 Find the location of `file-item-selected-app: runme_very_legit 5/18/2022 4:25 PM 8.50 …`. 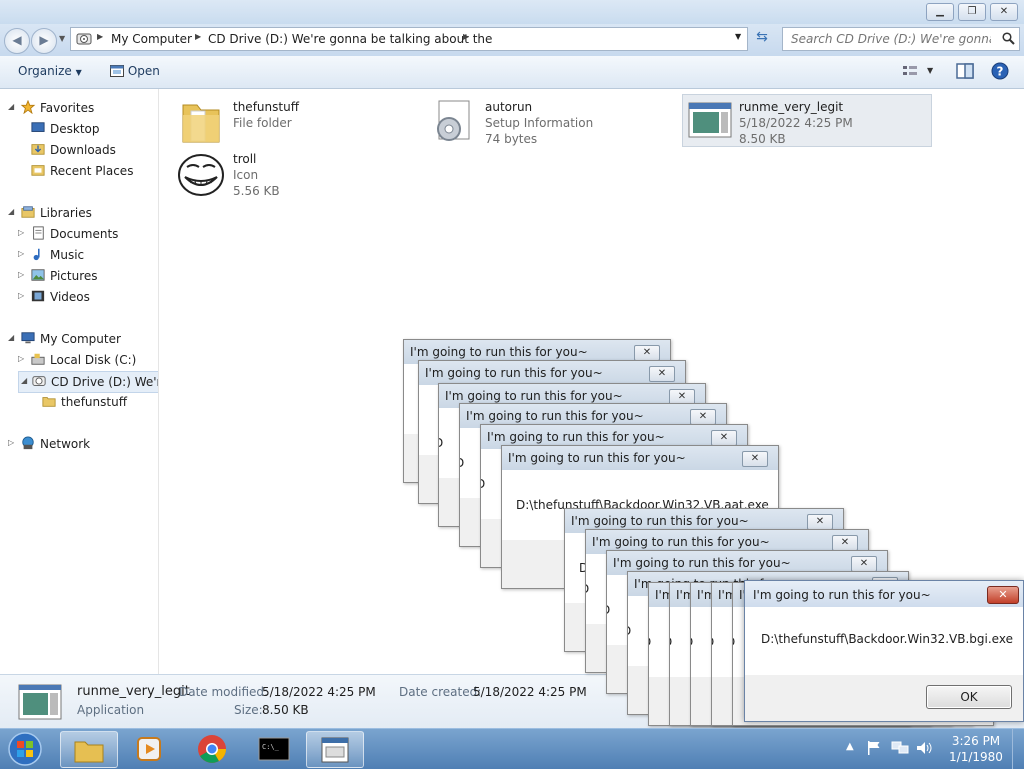

file-item-selected-app: runme_very_legit 5/18/2022 4:25 PM 8.50 … is located at coordinates (807, 120).